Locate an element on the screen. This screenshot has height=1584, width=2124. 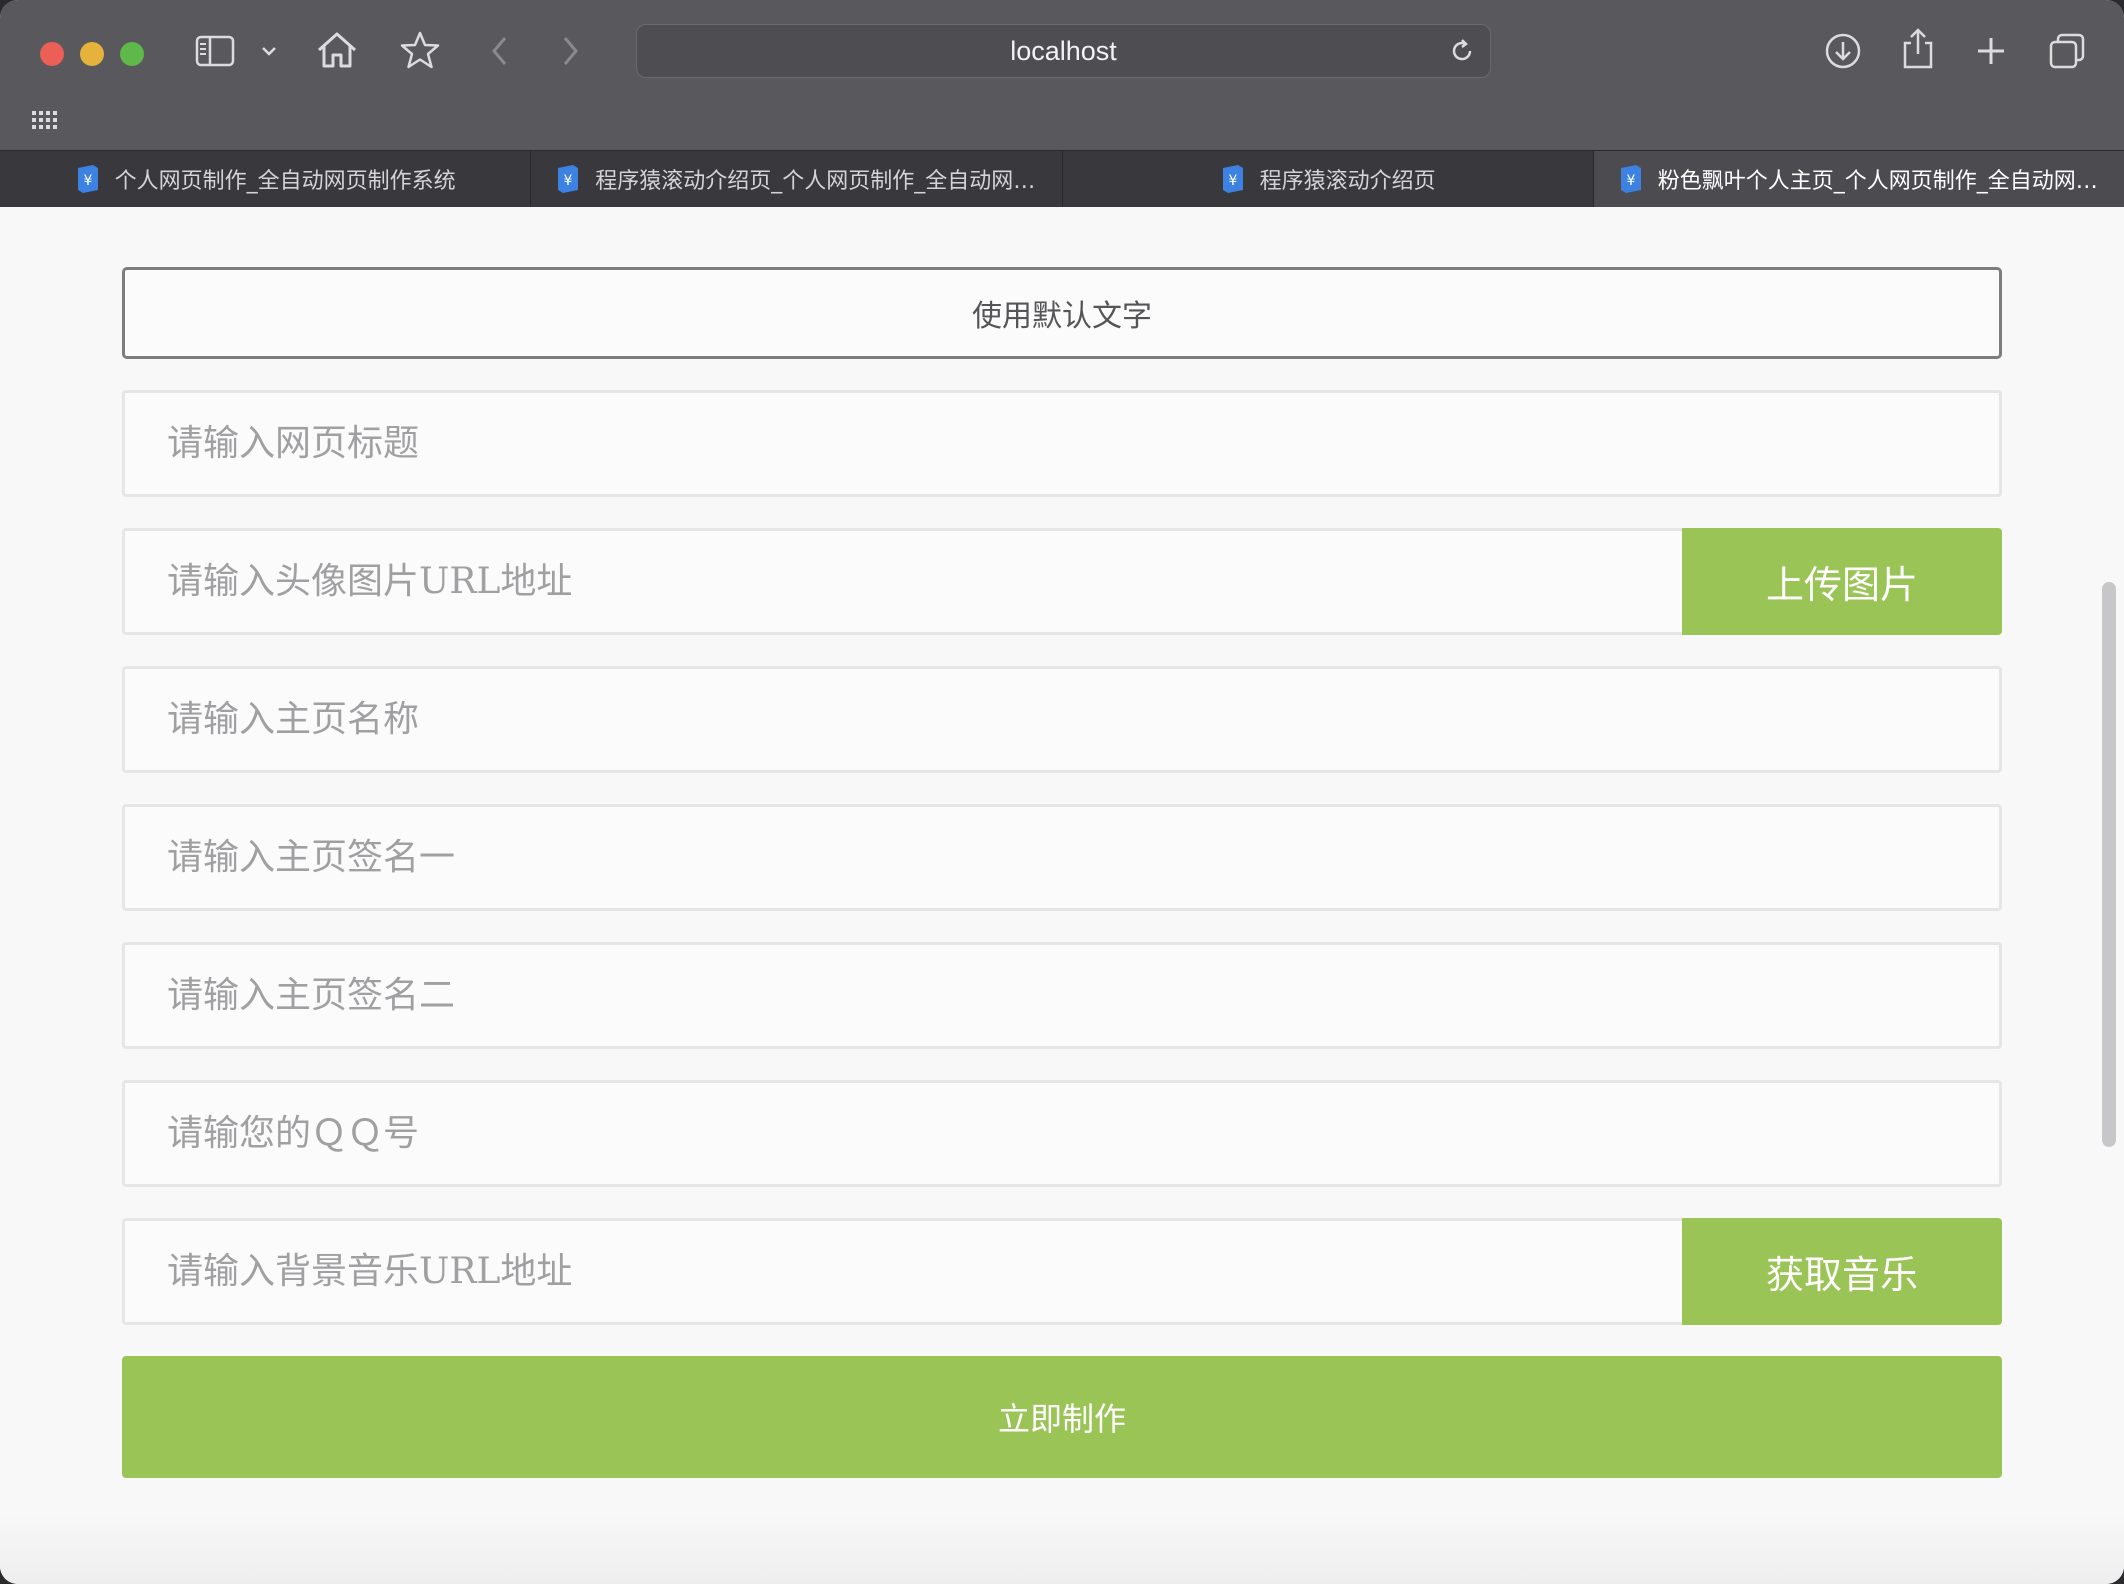
qq-number-field is located at coordinates (1062, 1133).